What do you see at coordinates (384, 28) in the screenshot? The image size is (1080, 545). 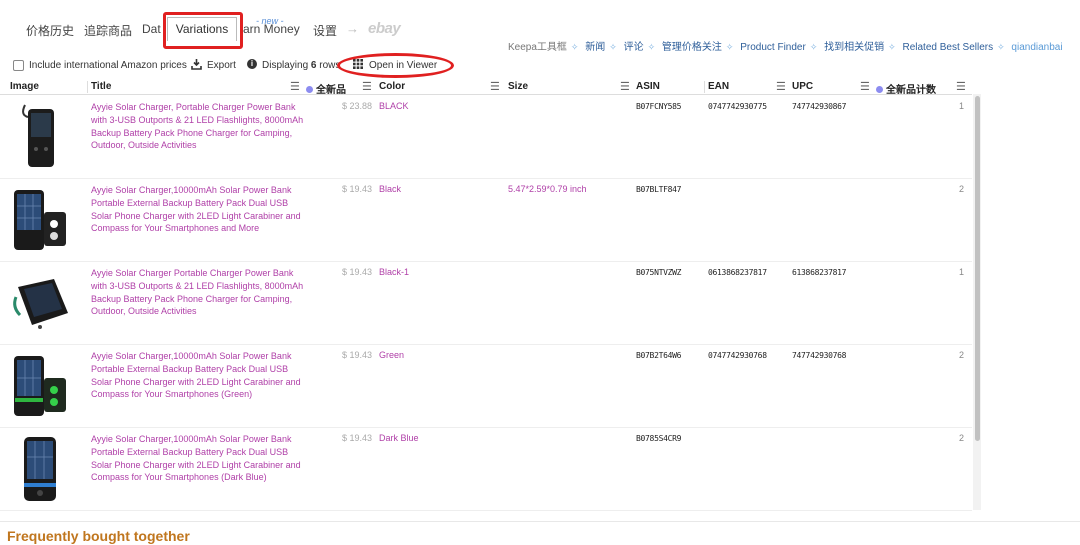 I see `tab-ebay: ebay` at bounding box center [384, 28].